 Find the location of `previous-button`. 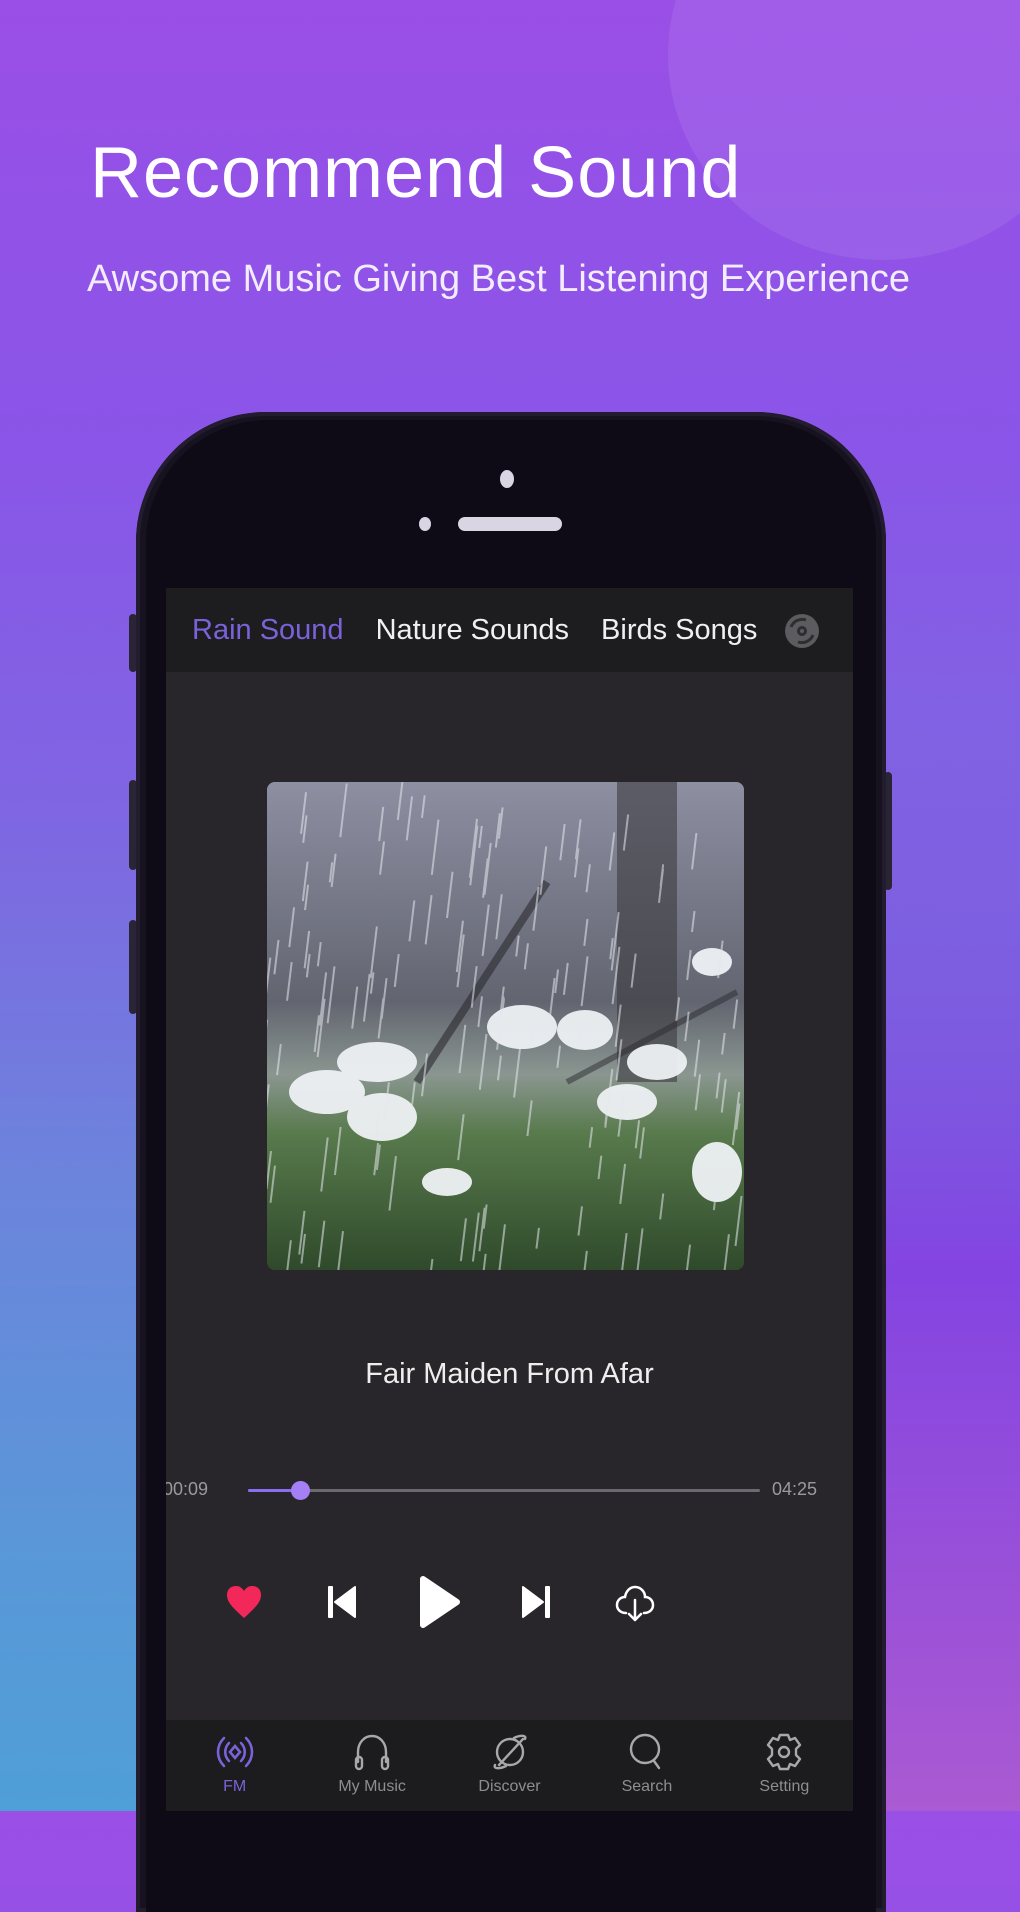

previous-button is located at coordinates (342, 1602).